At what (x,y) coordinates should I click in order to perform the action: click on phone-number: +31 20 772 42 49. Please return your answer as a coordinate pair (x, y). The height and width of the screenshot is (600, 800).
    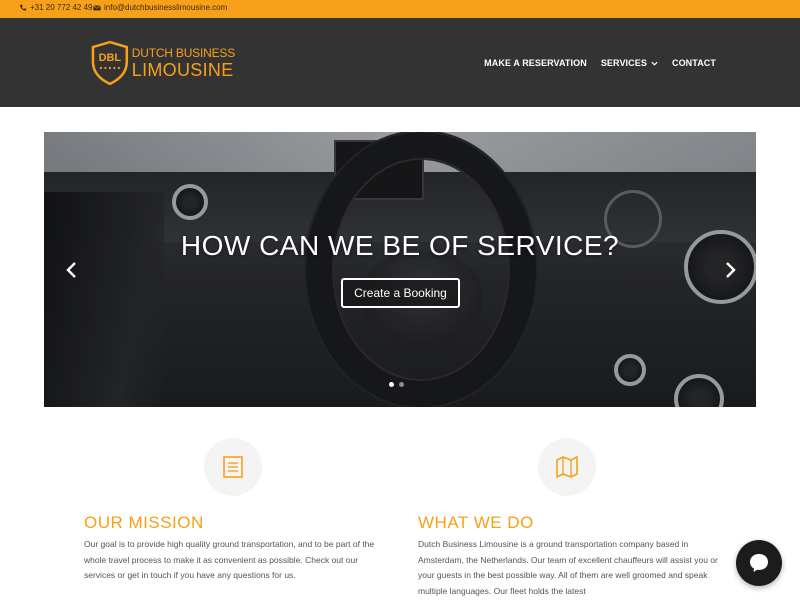
    Looking at the image, I should click on (61, 7).